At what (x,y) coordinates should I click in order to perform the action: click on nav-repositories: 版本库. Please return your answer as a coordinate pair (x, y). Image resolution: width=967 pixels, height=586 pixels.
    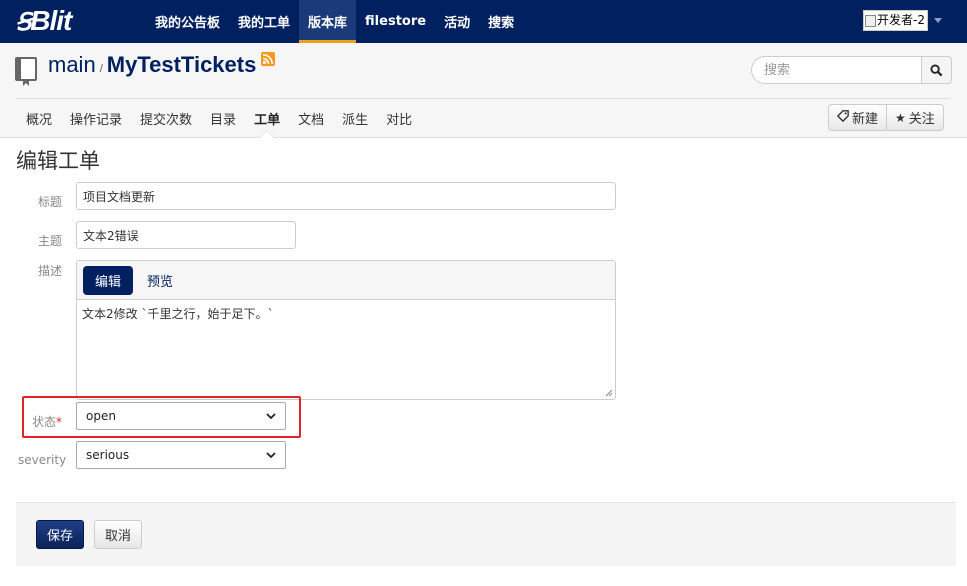
    Looking at the image, I should click on (328, 21).